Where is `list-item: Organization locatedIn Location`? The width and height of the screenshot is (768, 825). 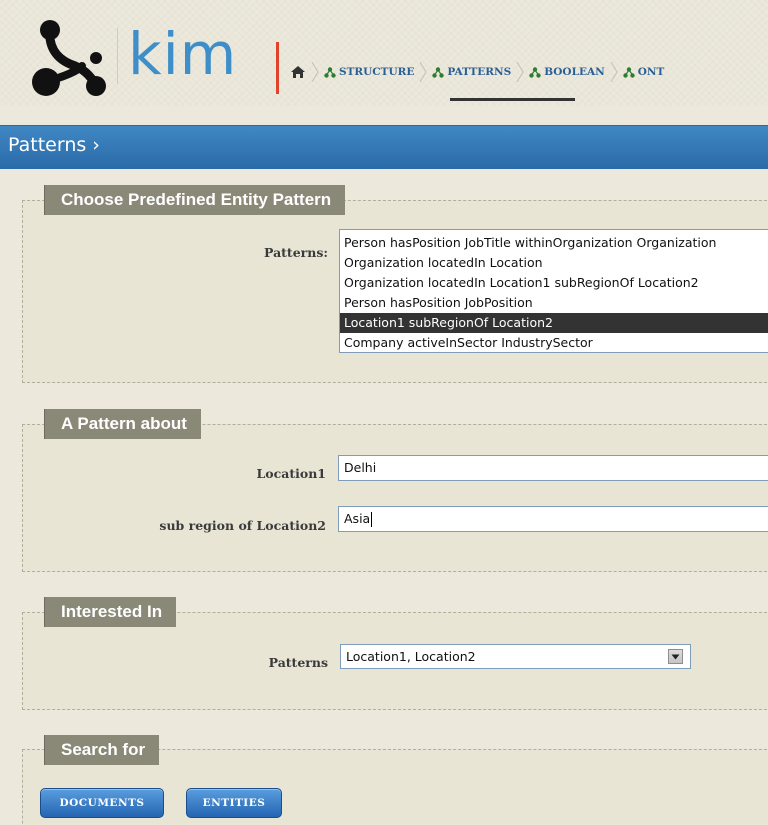
list-item: Organization locatedIn Location is located at coordinates (554, 263).